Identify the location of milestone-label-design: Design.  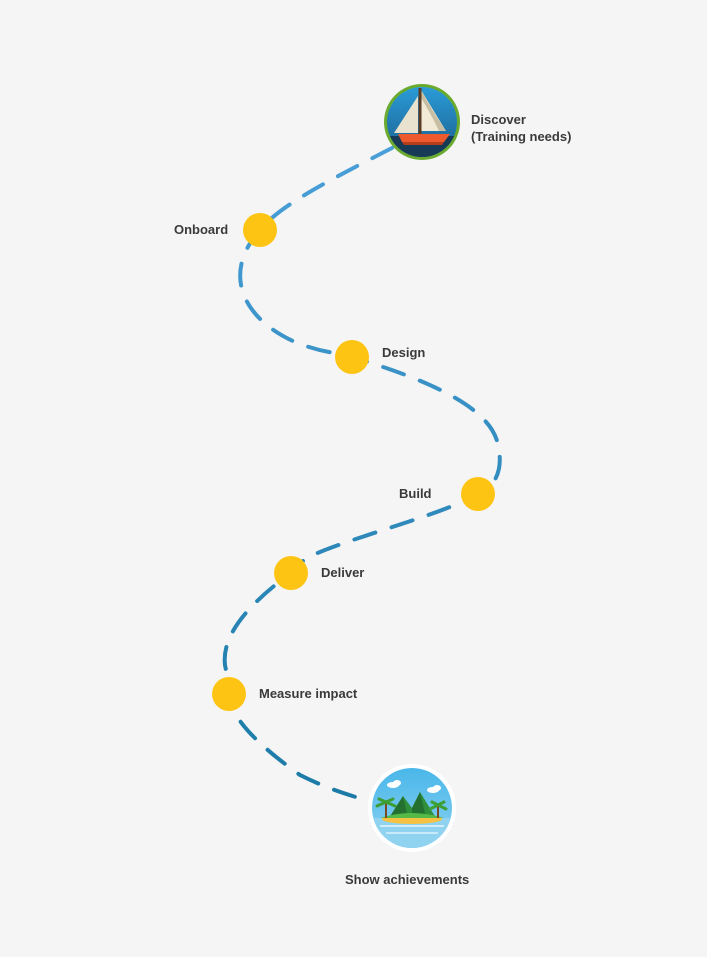
(404, 352).